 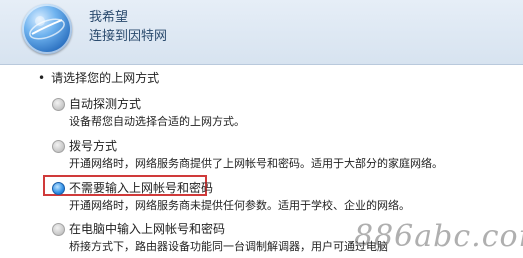 What do you see at coordinates (438, 236) in the screenshot?
I see `watermark: 886abc.com` at bounding box center [438, 236].